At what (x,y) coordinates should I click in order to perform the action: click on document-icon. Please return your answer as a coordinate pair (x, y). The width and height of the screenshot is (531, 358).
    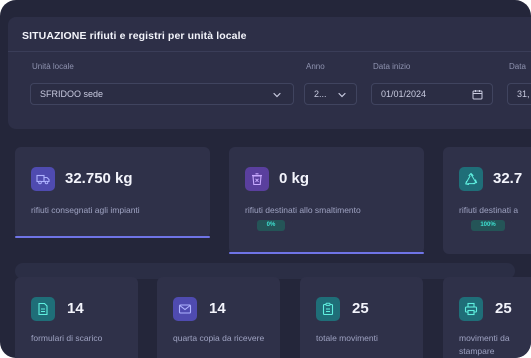
    Looking at the image, I should click on (43, 309).